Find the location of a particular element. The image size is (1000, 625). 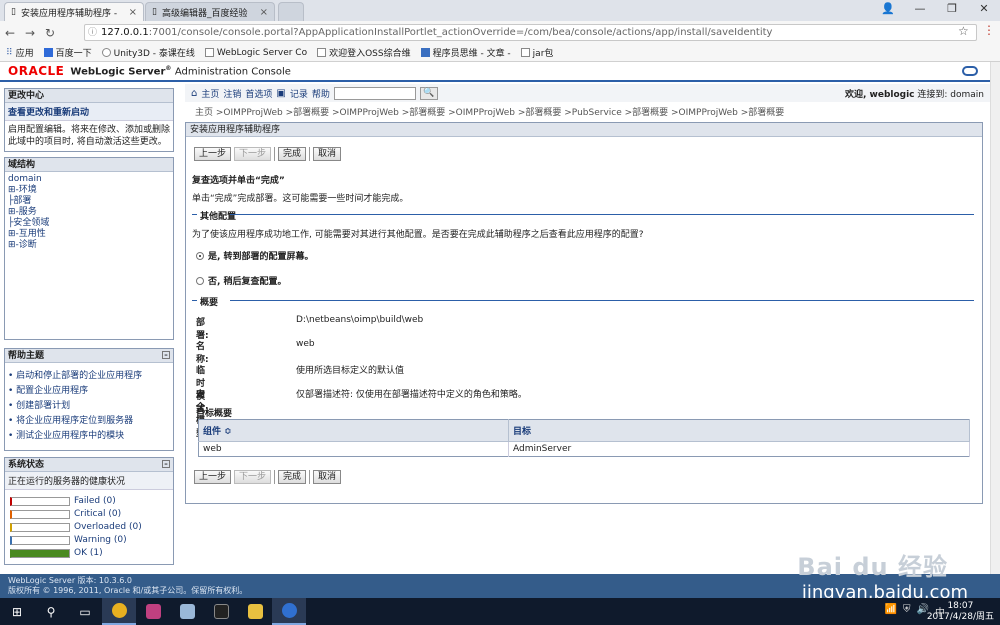

page-scrollbar is located at coordinates (995, 318).